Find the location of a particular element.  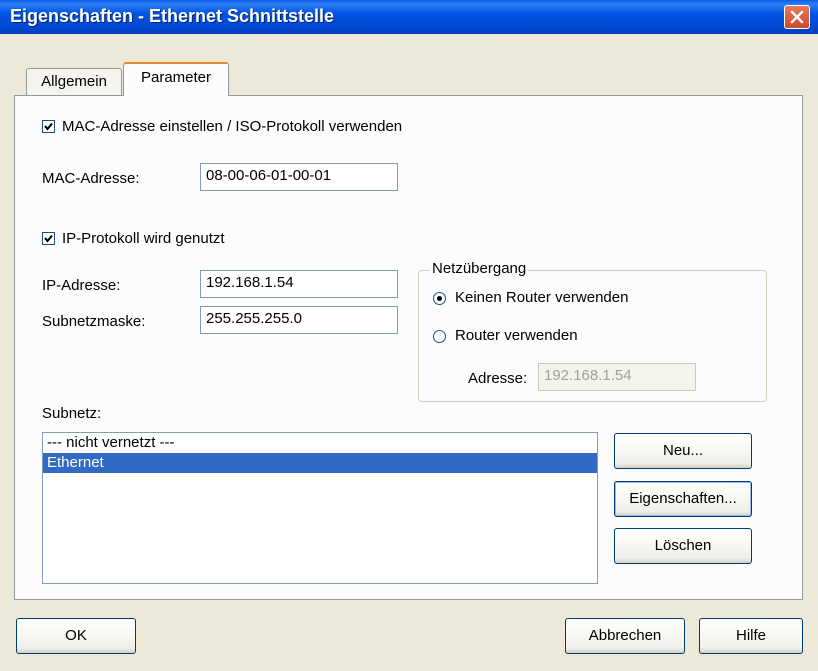

router-address-field: 192.168.1.54 is located at coordinates (617, 377).